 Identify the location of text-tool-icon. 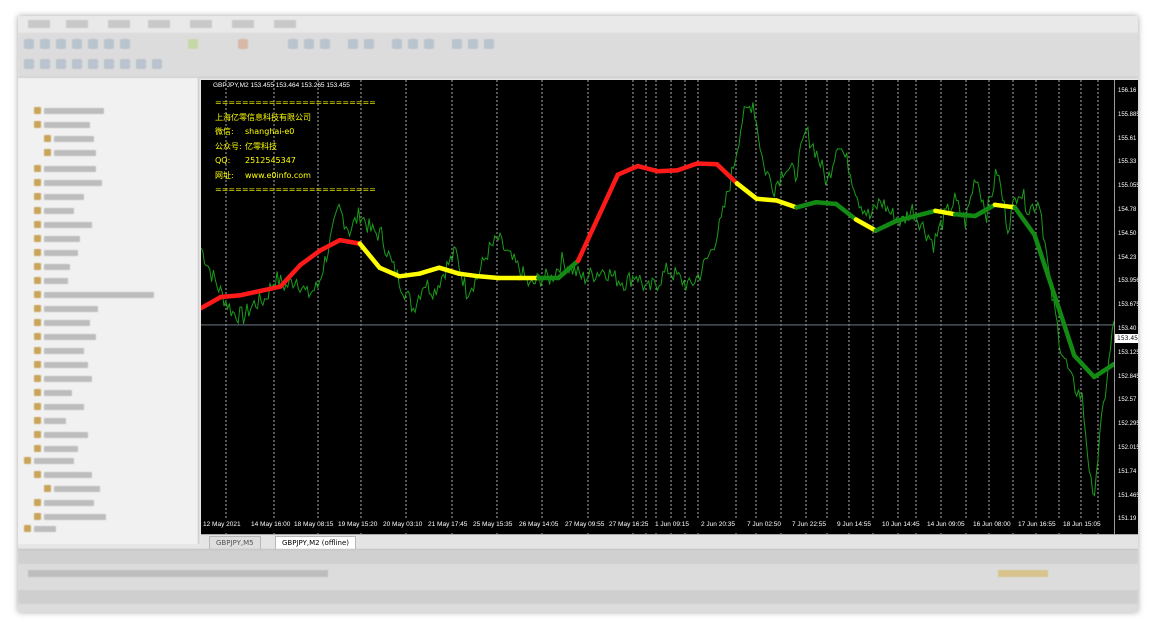
(141, 64).